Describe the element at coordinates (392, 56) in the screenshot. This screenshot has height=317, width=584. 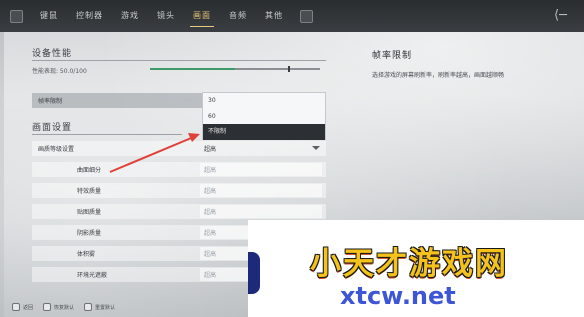
I see `description-title: 帧率限制` at that location.